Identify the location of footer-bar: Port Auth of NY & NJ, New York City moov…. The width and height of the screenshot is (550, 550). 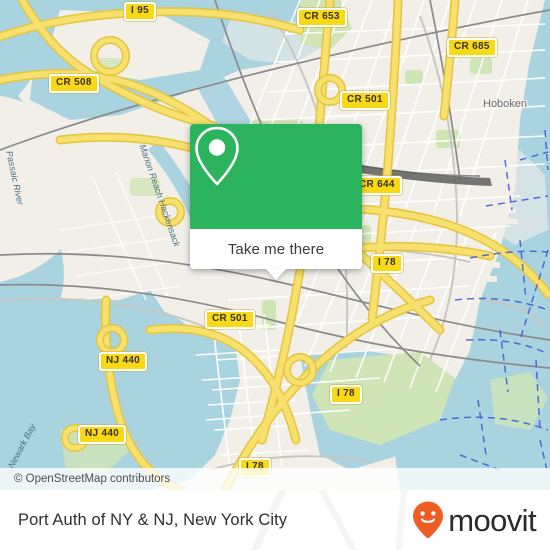
(275, 520).